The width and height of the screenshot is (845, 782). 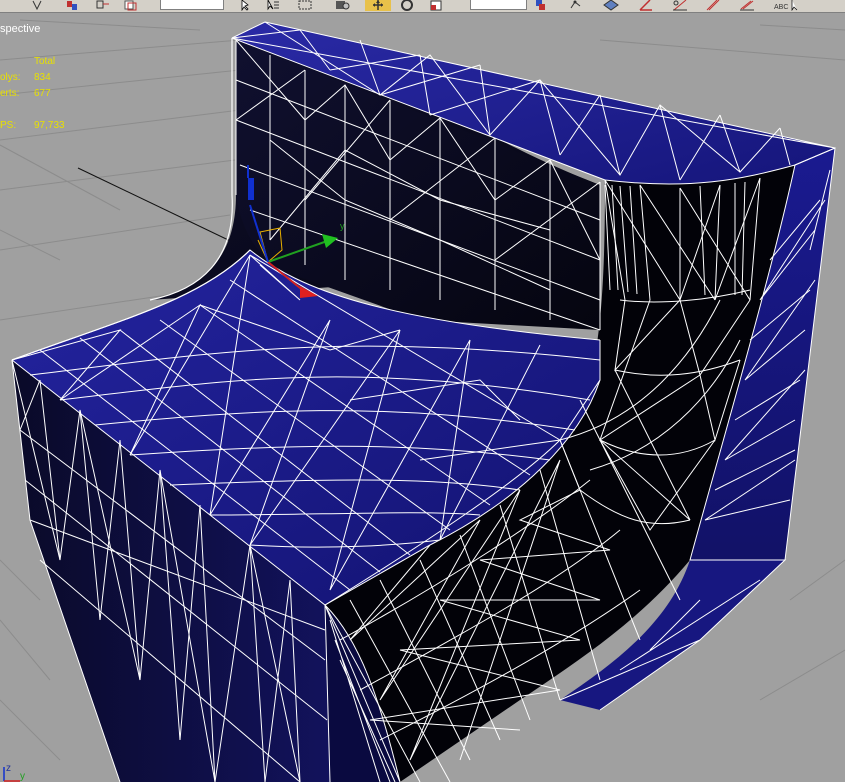 I want to click on grid-axis-line, so click(x=161, y=208).